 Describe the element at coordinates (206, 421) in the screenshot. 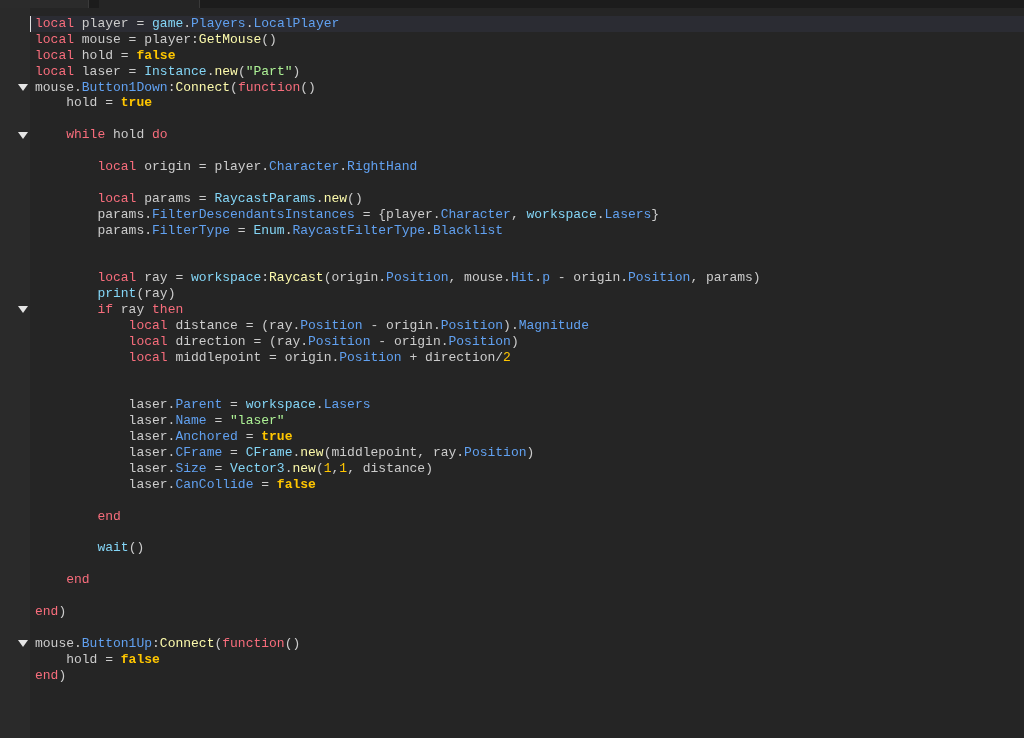

I see `code-line: laser.Name = "laser"` at that location.